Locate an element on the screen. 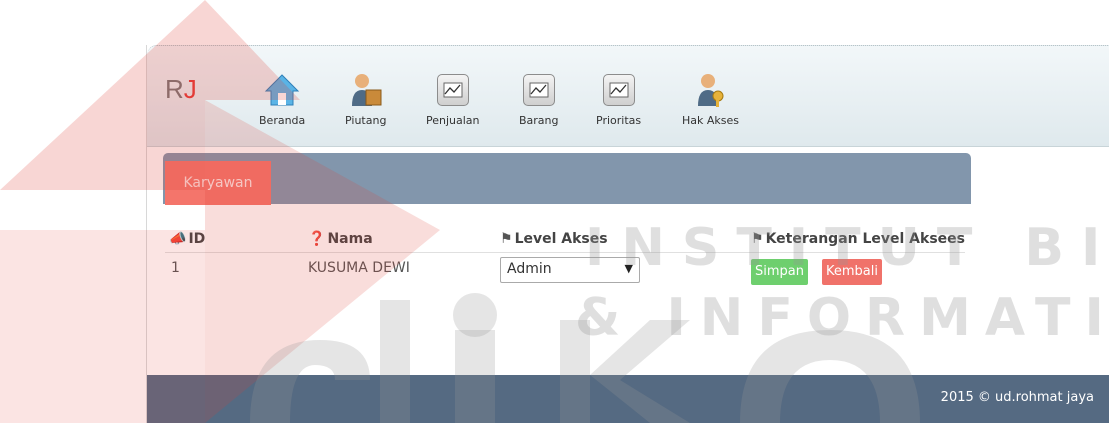 The height and width of the screenshot is (423, 1109). row-divider is located at coordinates (565, 252).